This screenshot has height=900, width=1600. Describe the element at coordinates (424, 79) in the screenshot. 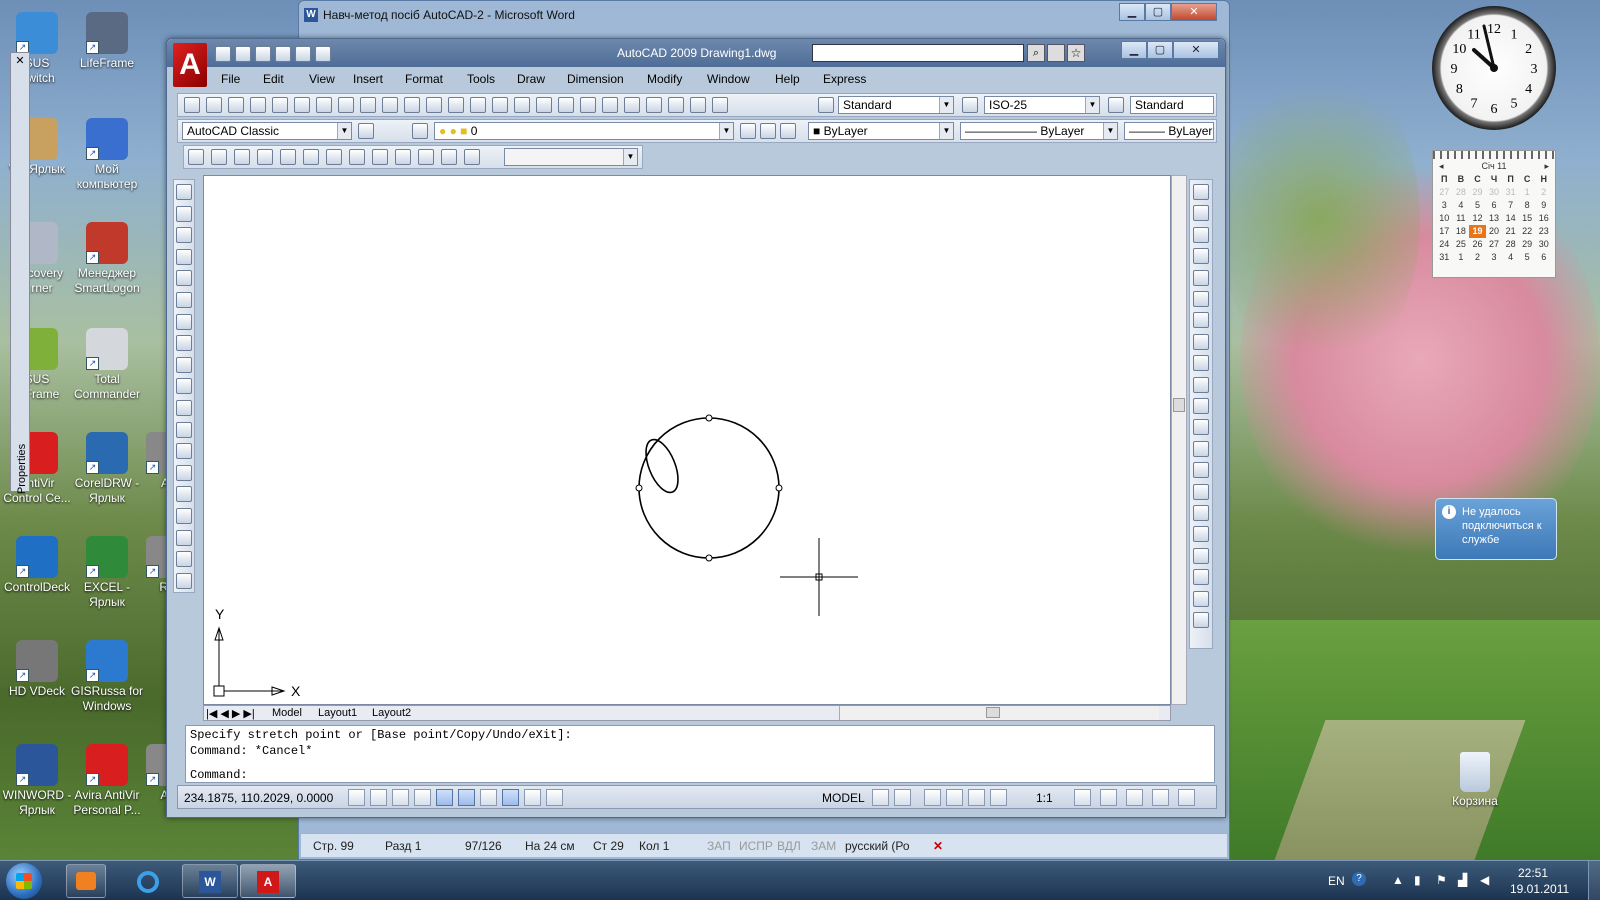

I see `menu-item-format: Format` at that location.